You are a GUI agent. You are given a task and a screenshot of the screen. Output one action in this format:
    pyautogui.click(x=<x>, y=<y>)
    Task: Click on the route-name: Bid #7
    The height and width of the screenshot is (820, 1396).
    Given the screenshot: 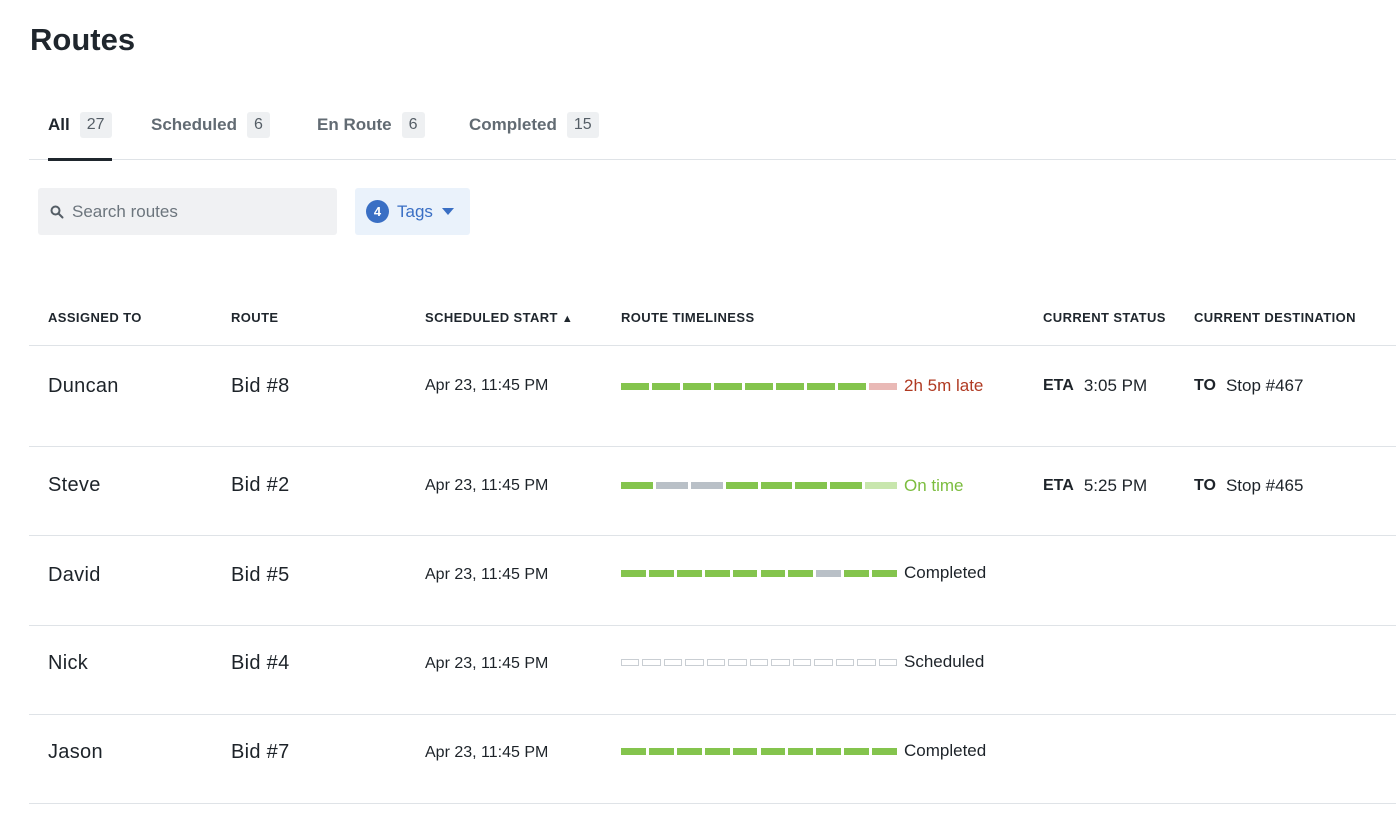 What is the action you would take?
    pyautogui.click(x=260, y=751)
    